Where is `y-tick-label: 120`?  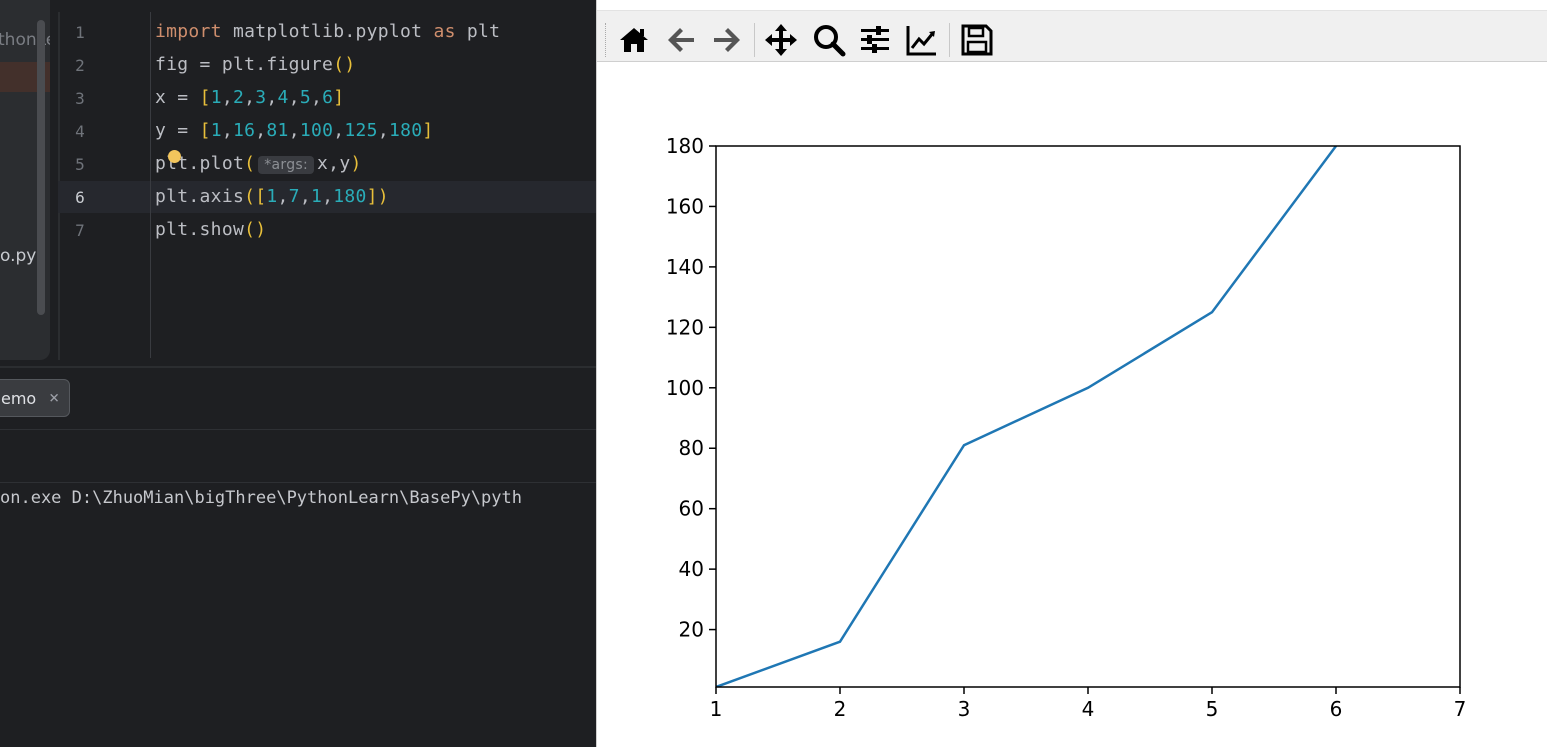 y-tick-label: 120 is located at coordinates (685, 327).